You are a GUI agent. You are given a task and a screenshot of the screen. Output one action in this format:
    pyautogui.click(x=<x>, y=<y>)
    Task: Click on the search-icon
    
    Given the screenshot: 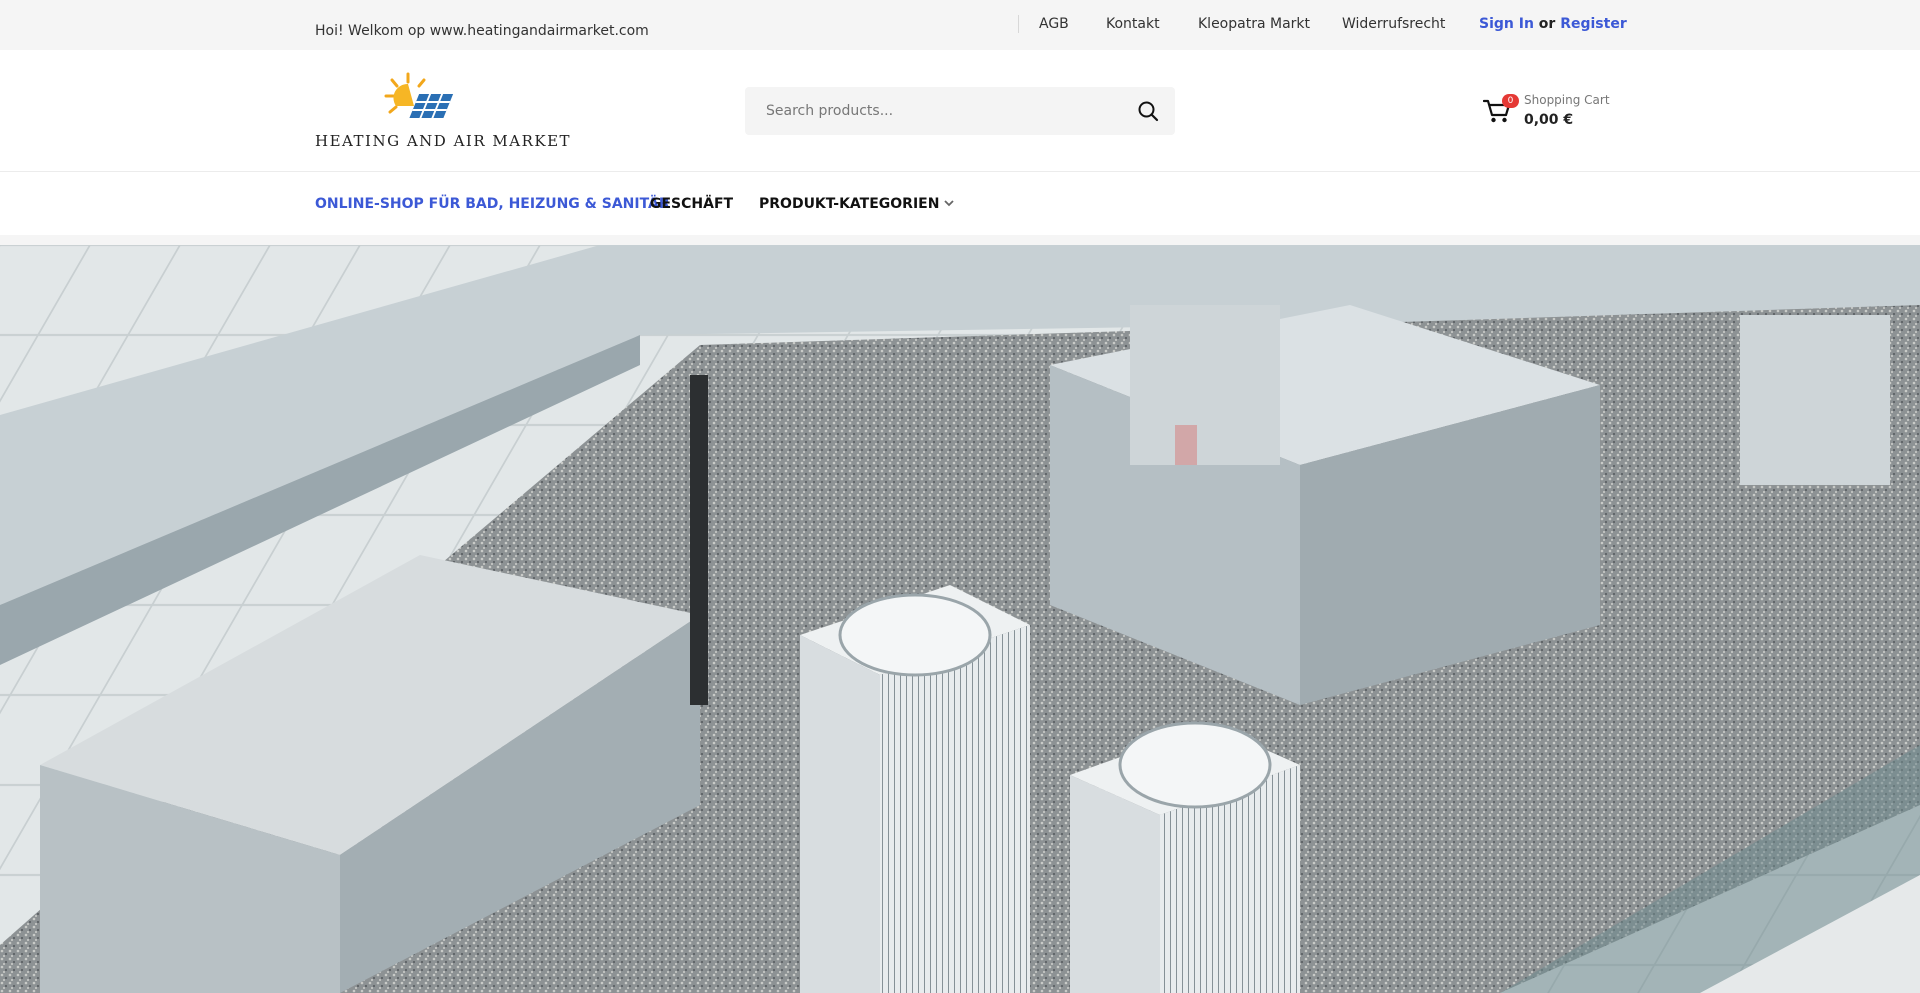 What is the action you would take?
    pyautogui.click(x=1148, y=111)
    